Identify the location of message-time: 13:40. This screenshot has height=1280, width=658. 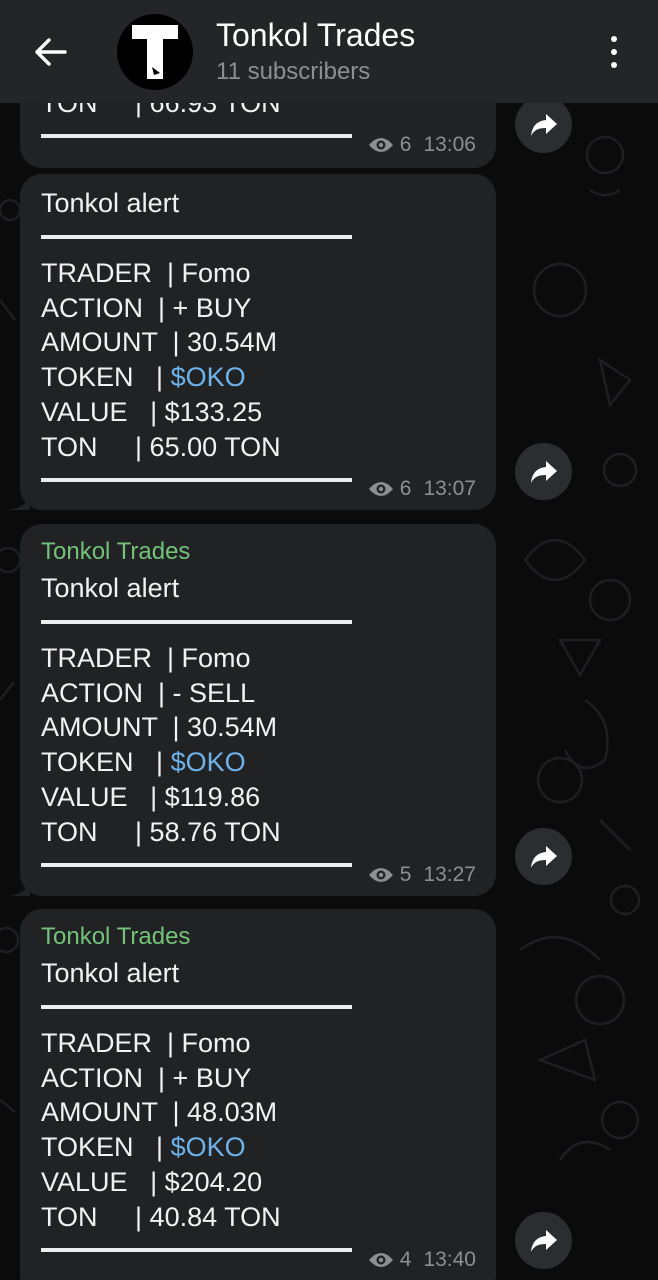
(449, 1259).